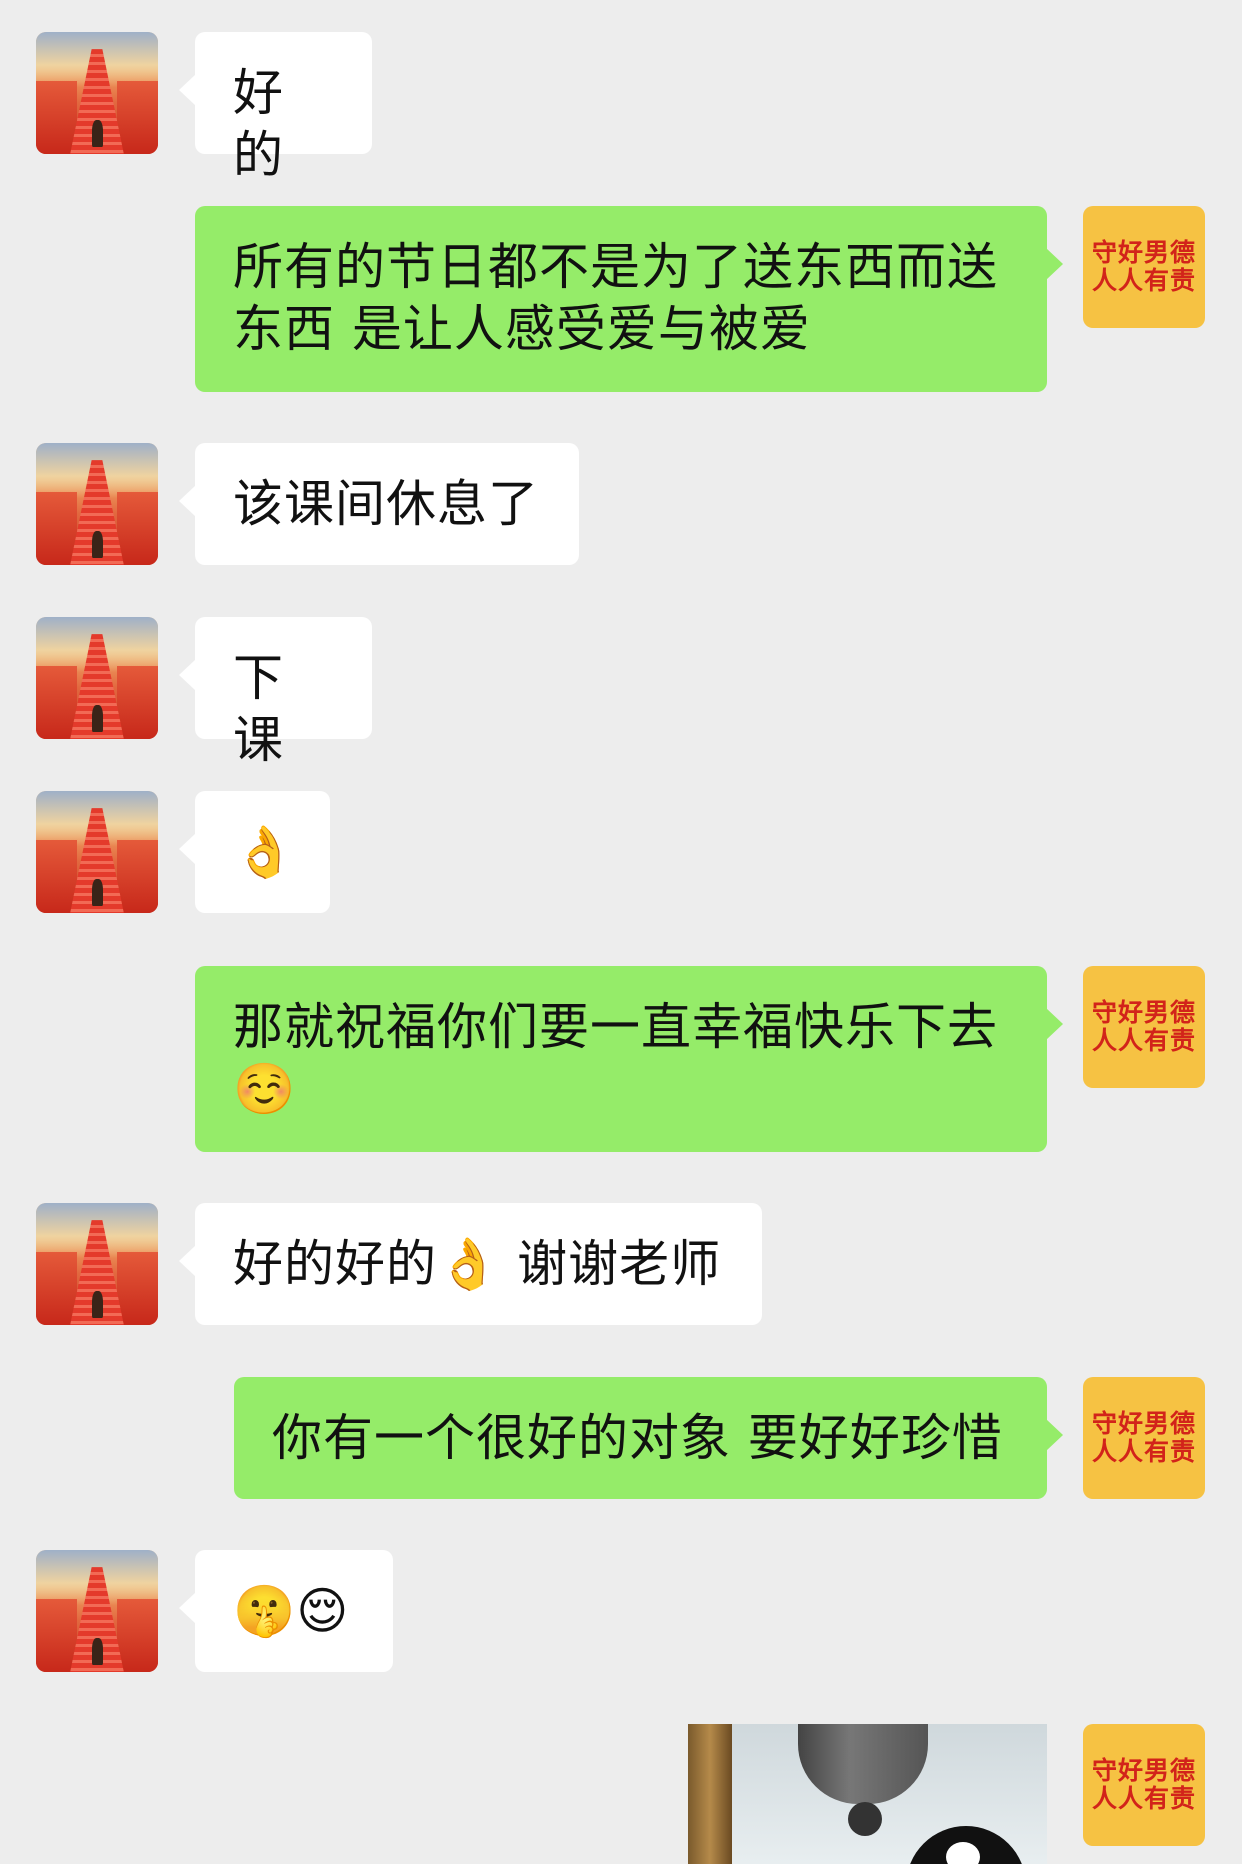 The width and height of the screenshot is (1242, 1864). What do you see at coordinates (386, 504) in the screenshot?
I see `message-text: 该课间休息了` at bounding box center [386, 504].